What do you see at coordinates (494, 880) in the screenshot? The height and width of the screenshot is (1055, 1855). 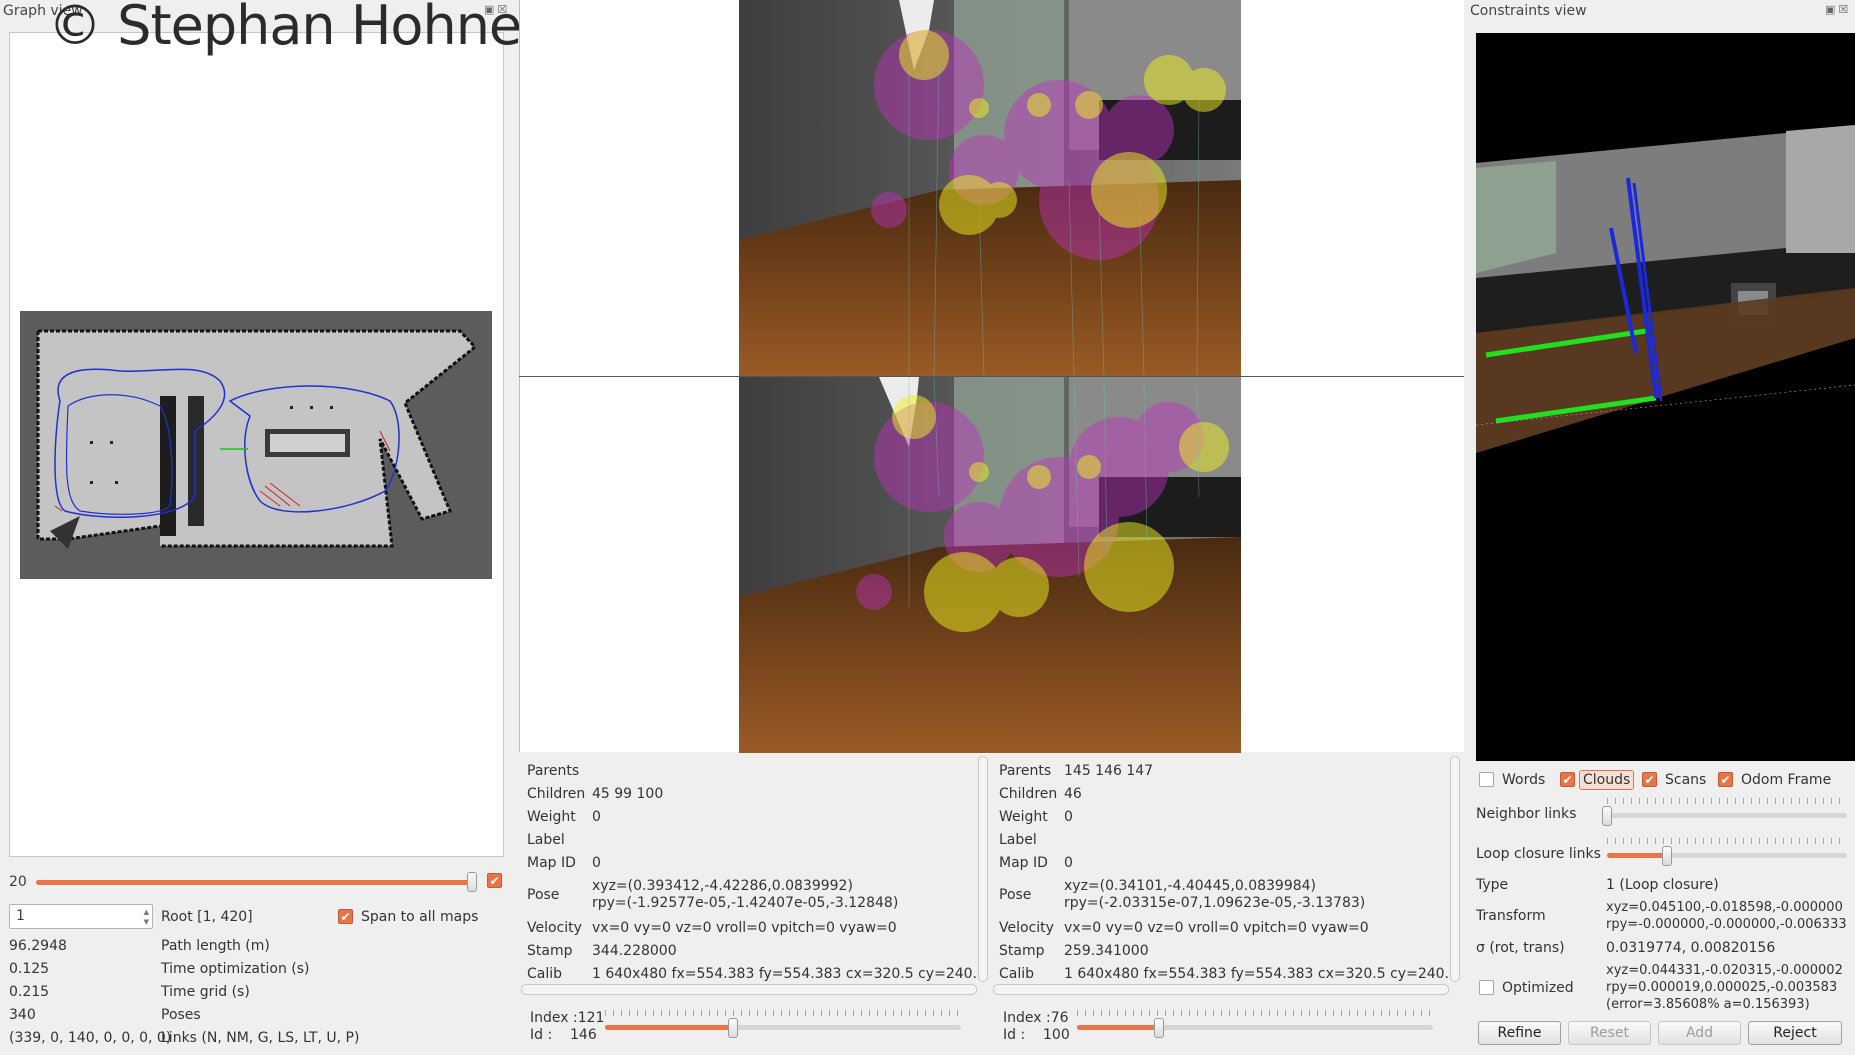 I see `graph-slider-checkbox` at bounding box center [494, 880].